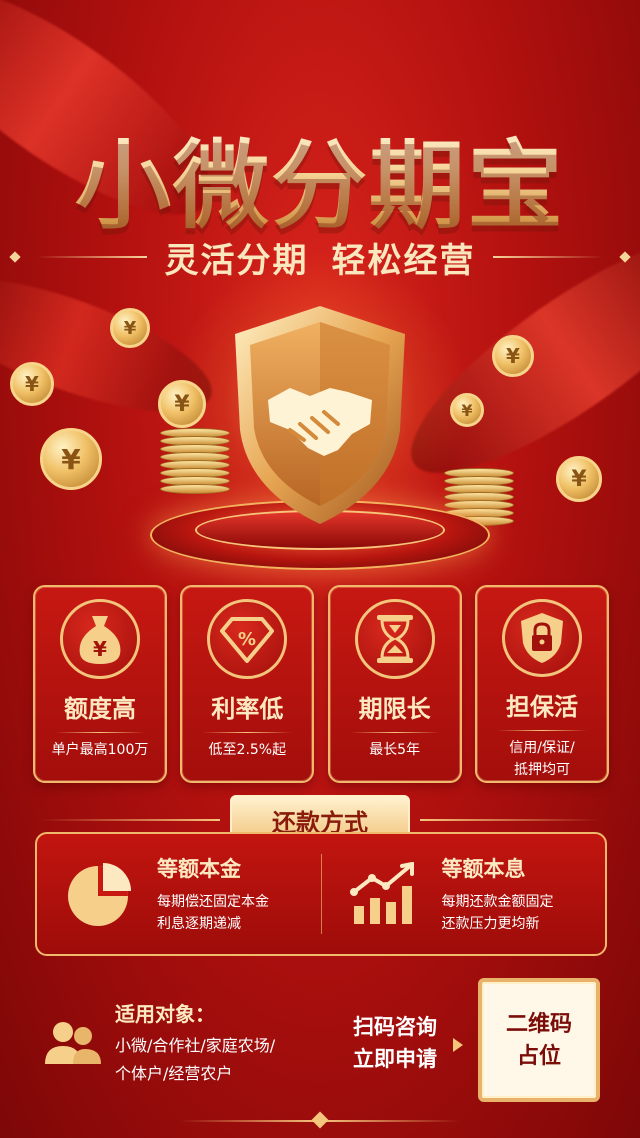  Describe the element at coordinates (247, 709) in the screenshot. I see `feature-title: 利率低` at that location.